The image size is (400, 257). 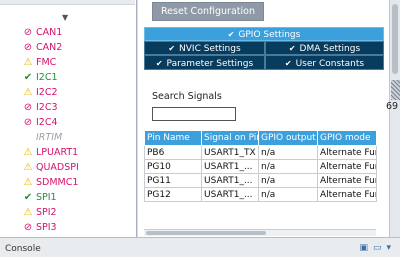 I want to click on chip-view-edge, so click(x=395, y=90).